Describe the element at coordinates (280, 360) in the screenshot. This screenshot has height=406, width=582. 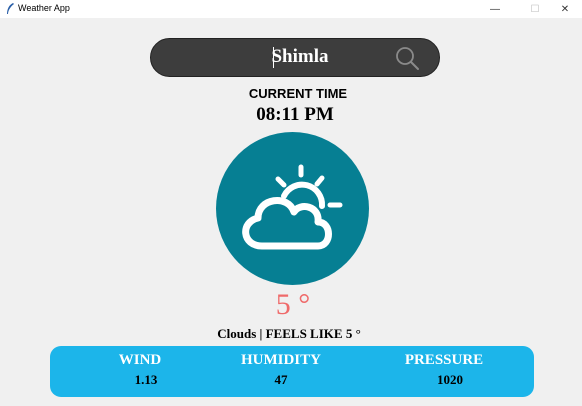
I see `humidity-label: HUMIDITY` at that location.